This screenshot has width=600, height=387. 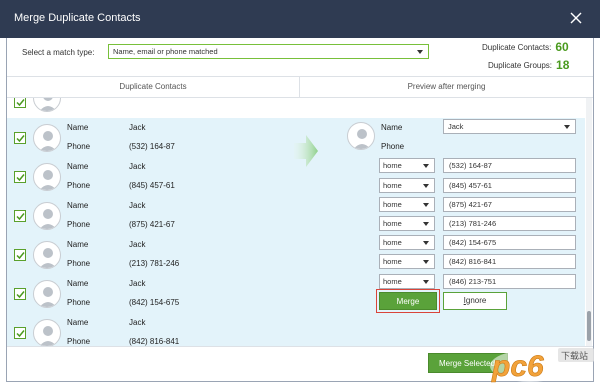 What do you see at coordinates (574, 356) in the screenshot?
I see `svg-text: 下载站` at bounding box center [574, 356].